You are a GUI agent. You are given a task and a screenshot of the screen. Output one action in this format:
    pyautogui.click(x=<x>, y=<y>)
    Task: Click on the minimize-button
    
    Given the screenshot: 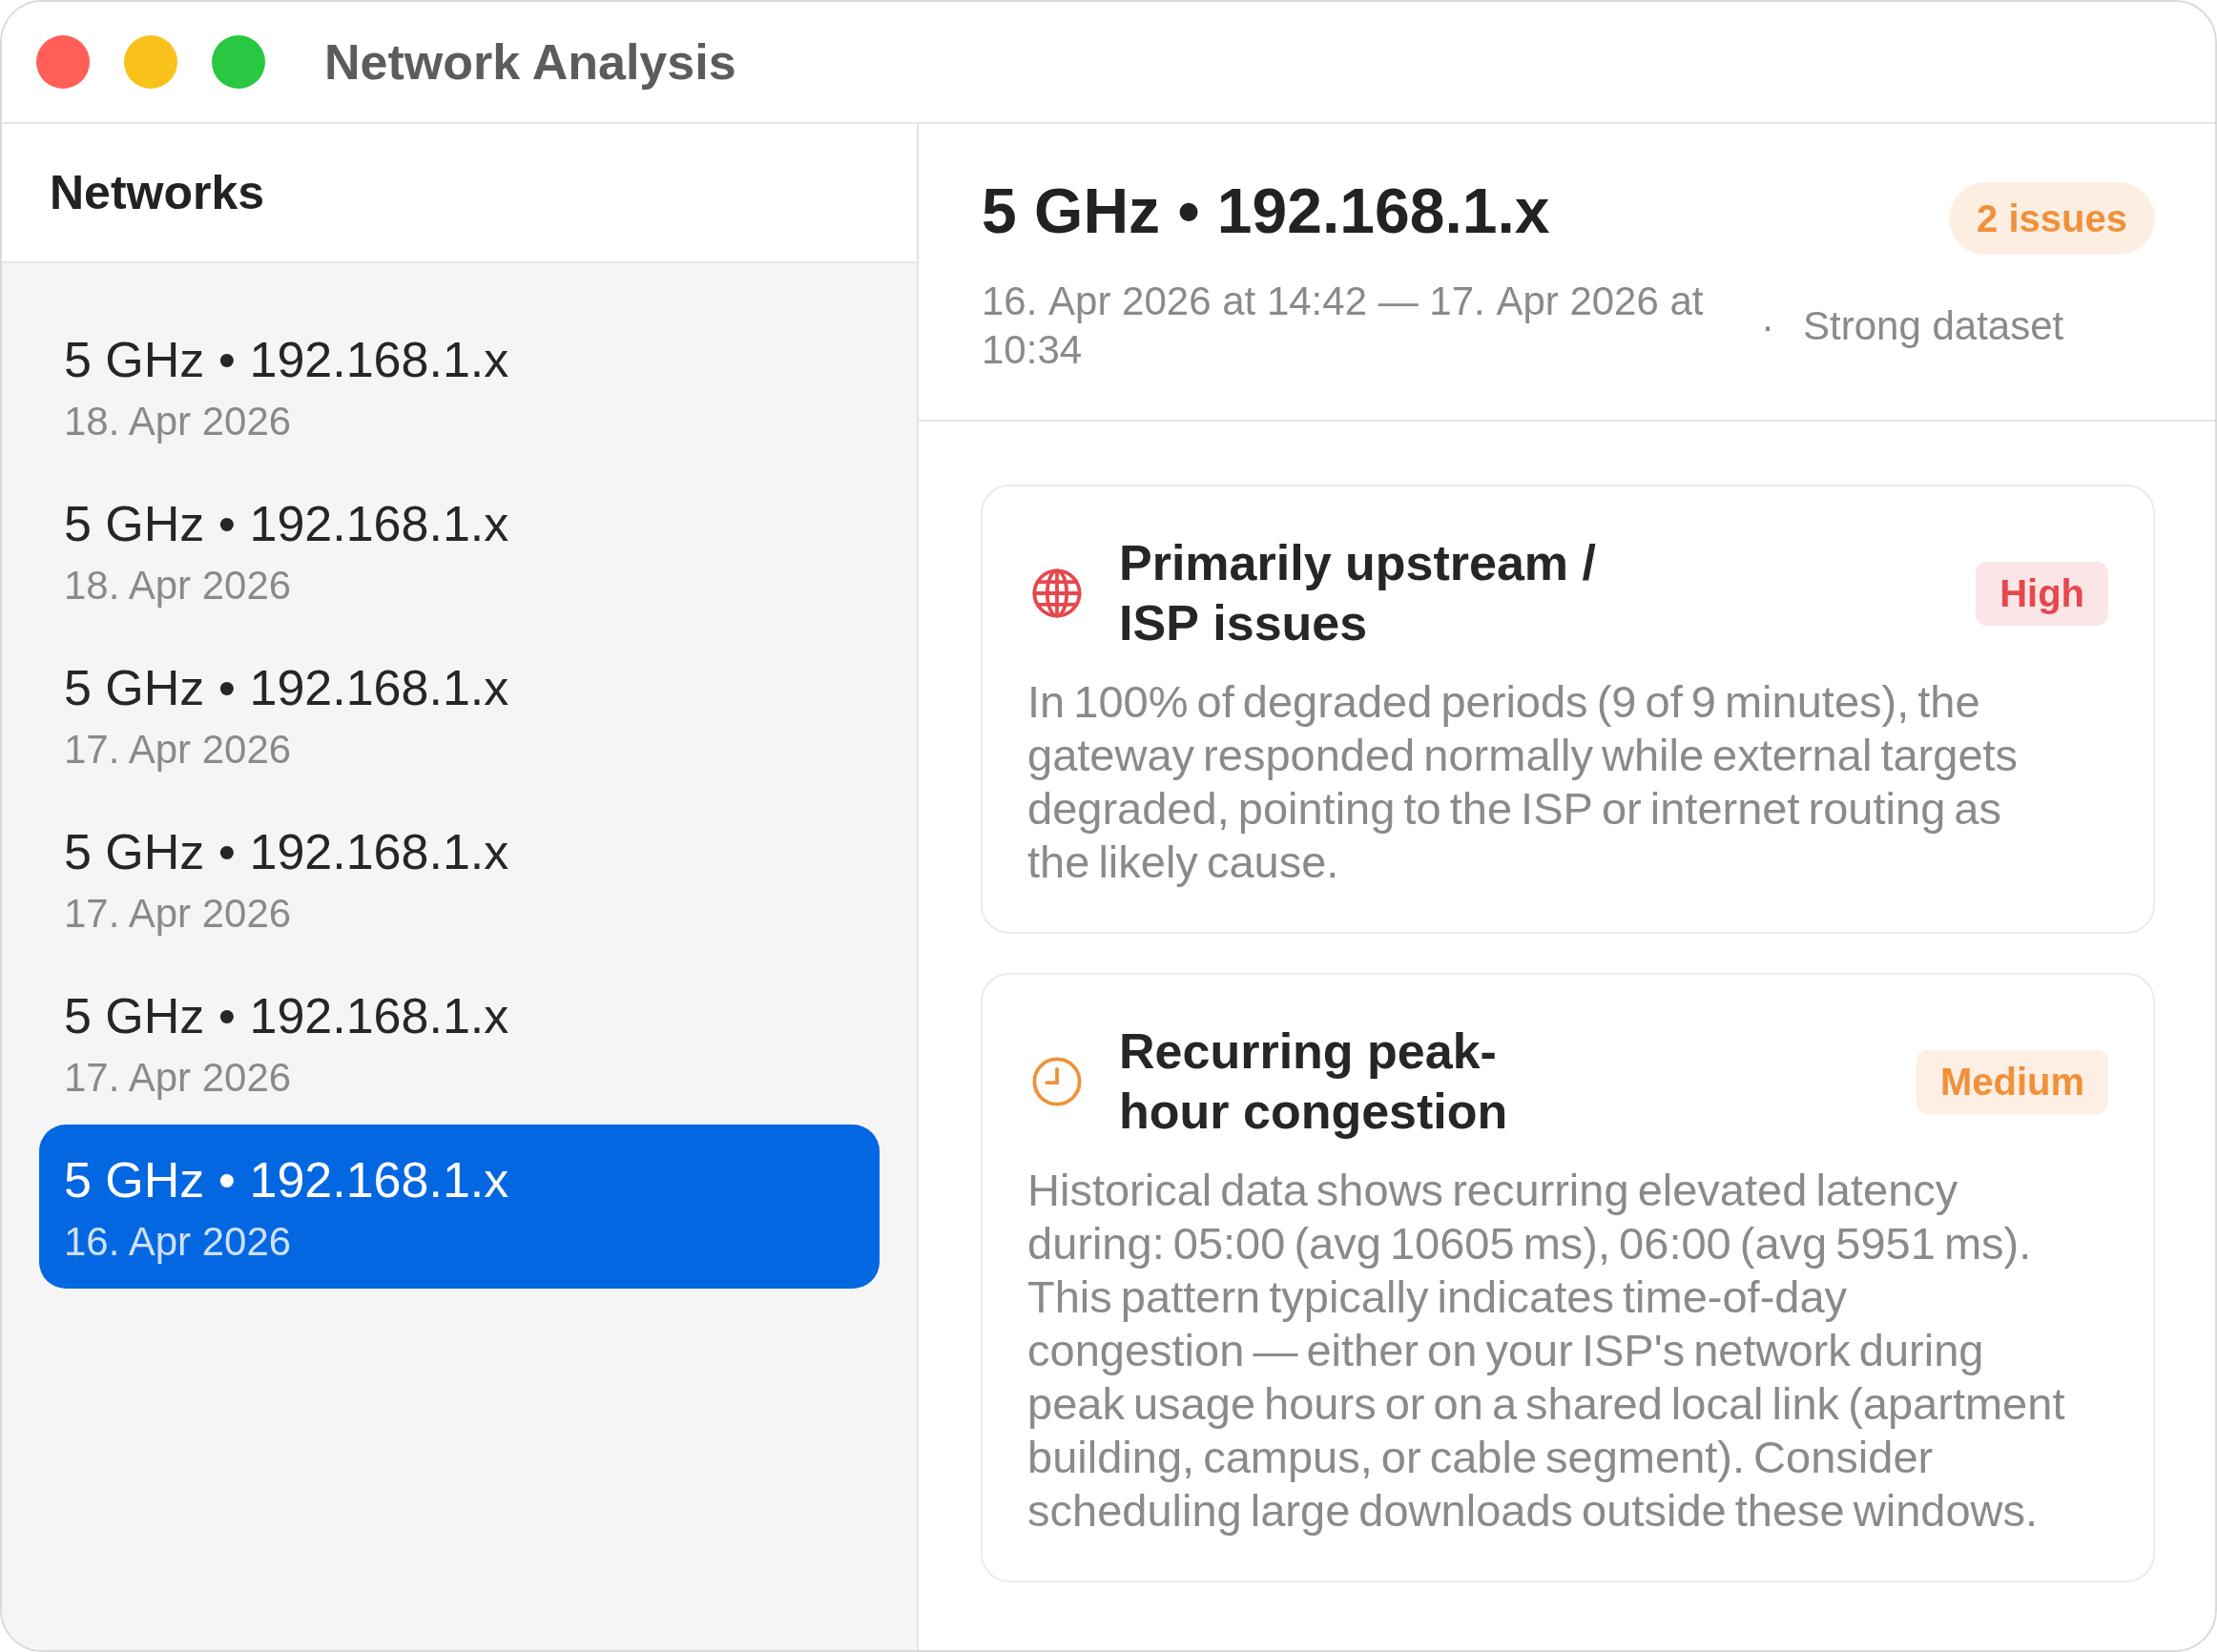 What is the action you would take?
    pyautogui.click(x=150, y=62)
    